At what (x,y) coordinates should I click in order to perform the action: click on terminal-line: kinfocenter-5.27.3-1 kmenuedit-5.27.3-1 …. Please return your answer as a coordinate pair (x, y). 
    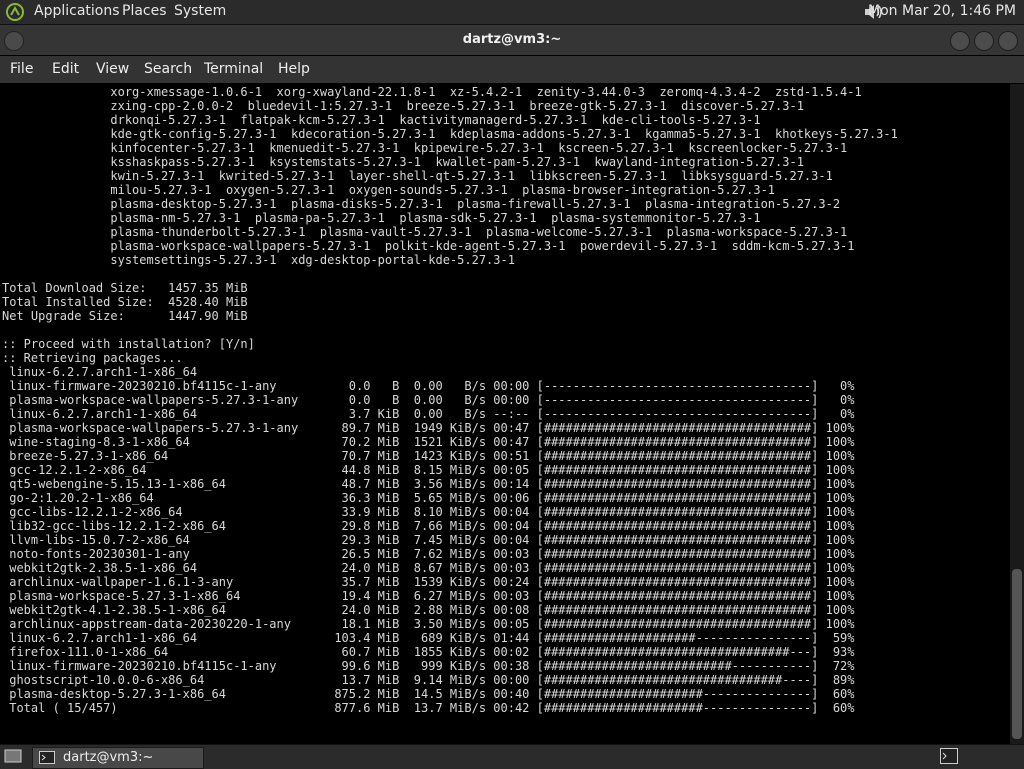
    Looking at the image, I should click on (425, 148).